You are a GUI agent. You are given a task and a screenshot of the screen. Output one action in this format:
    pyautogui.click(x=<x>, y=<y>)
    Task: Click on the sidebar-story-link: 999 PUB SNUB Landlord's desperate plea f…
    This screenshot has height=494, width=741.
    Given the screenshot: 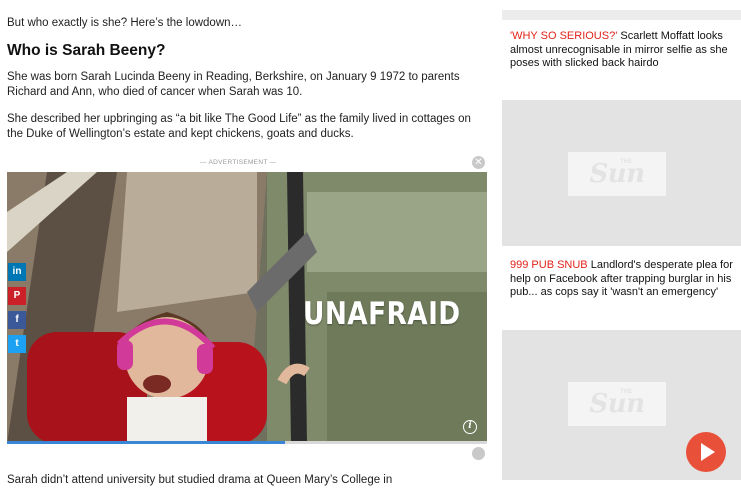 What is the action you would take?
    pyautogui.click(x=625, y=279)
    